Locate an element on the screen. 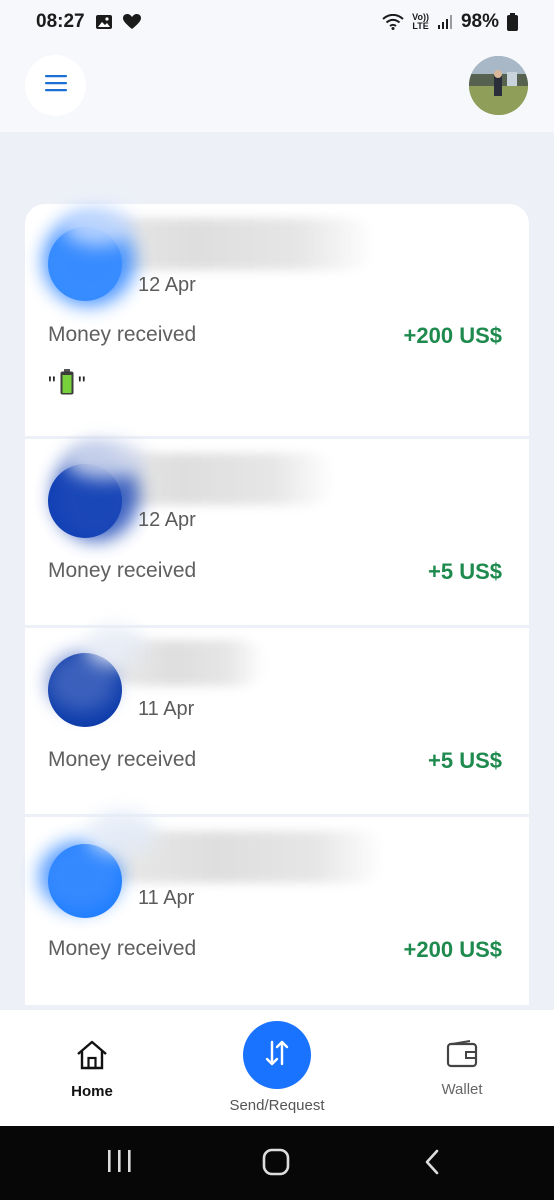 Image resolution: width=554 pixels, height=1200 pixels. note-open-quote: " is located at coordinates (52, 384).